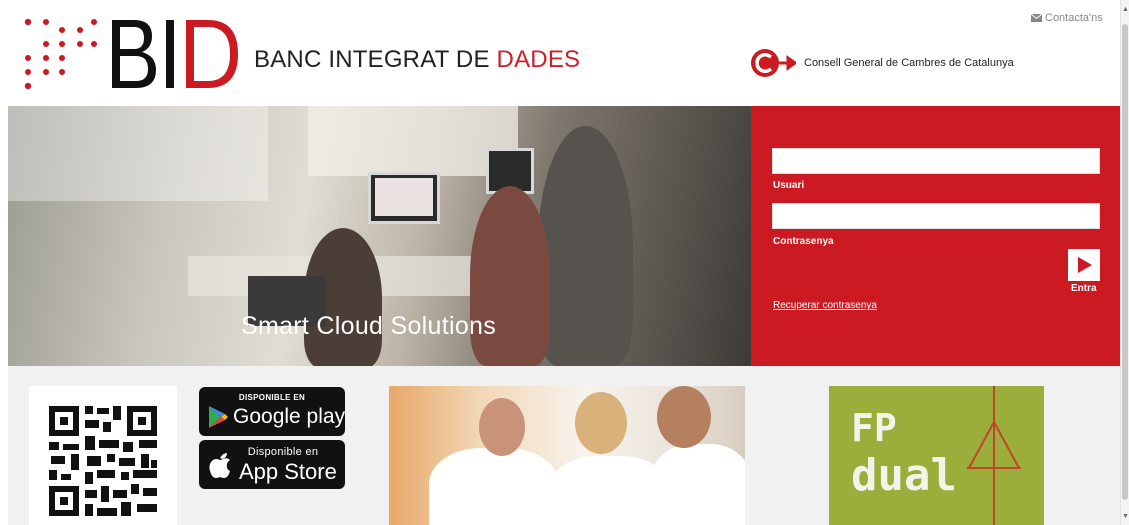 The width and height of the screenshot is (1129, 525). I want to click on person-coat-right, so click(698, 484).